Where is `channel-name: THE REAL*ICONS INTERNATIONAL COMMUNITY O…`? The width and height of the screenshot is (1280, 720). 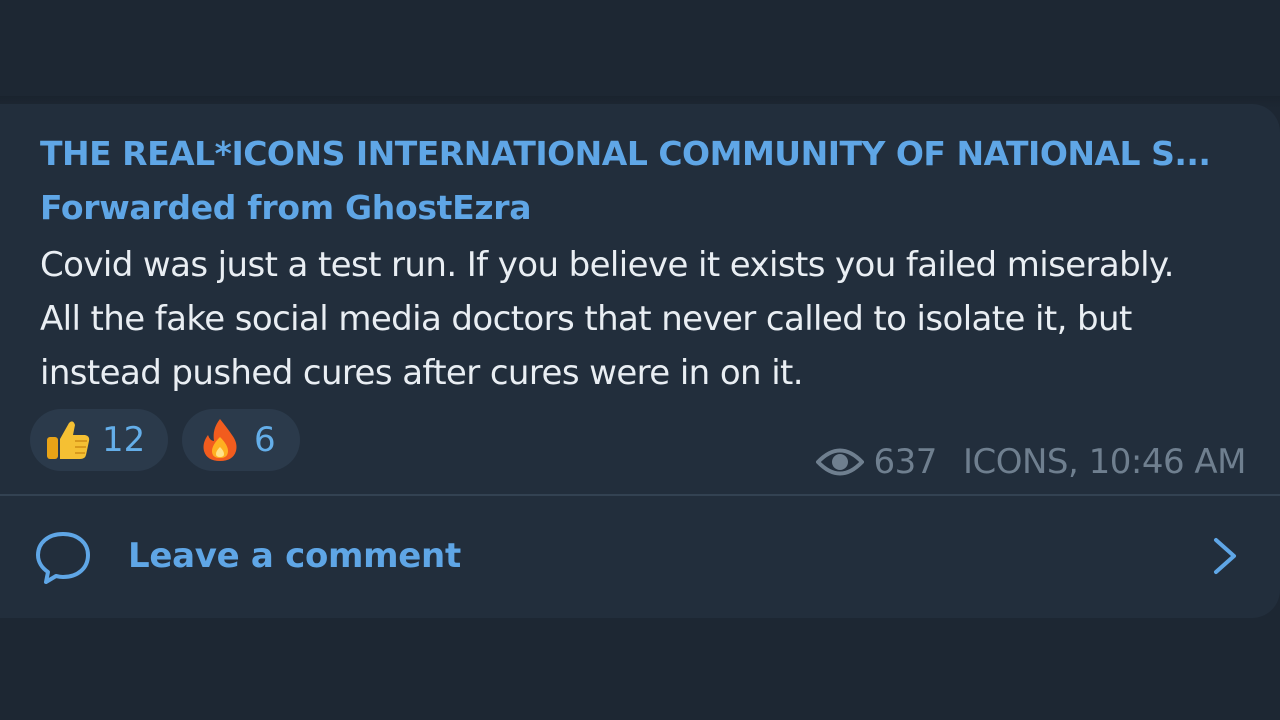 channel-name: THE REAL*ICONS INTERNATIONAL COMMUNITY O… is located at coordinates (645, 154).